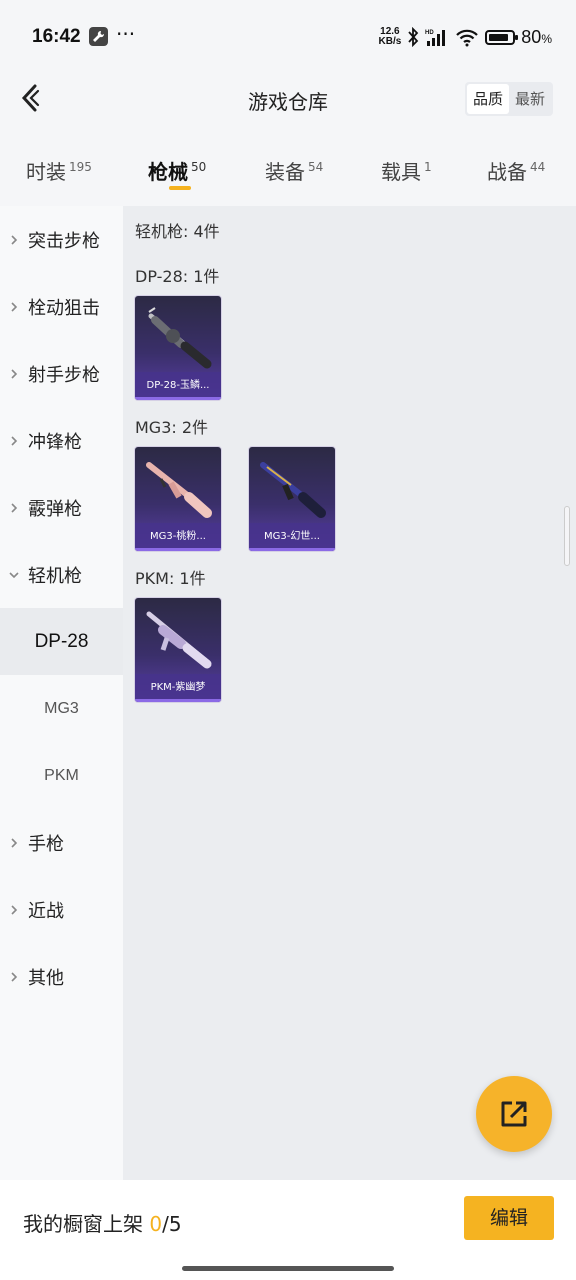  I want to click on sidebar-item-label: 射手步枪, so click(64, 375).